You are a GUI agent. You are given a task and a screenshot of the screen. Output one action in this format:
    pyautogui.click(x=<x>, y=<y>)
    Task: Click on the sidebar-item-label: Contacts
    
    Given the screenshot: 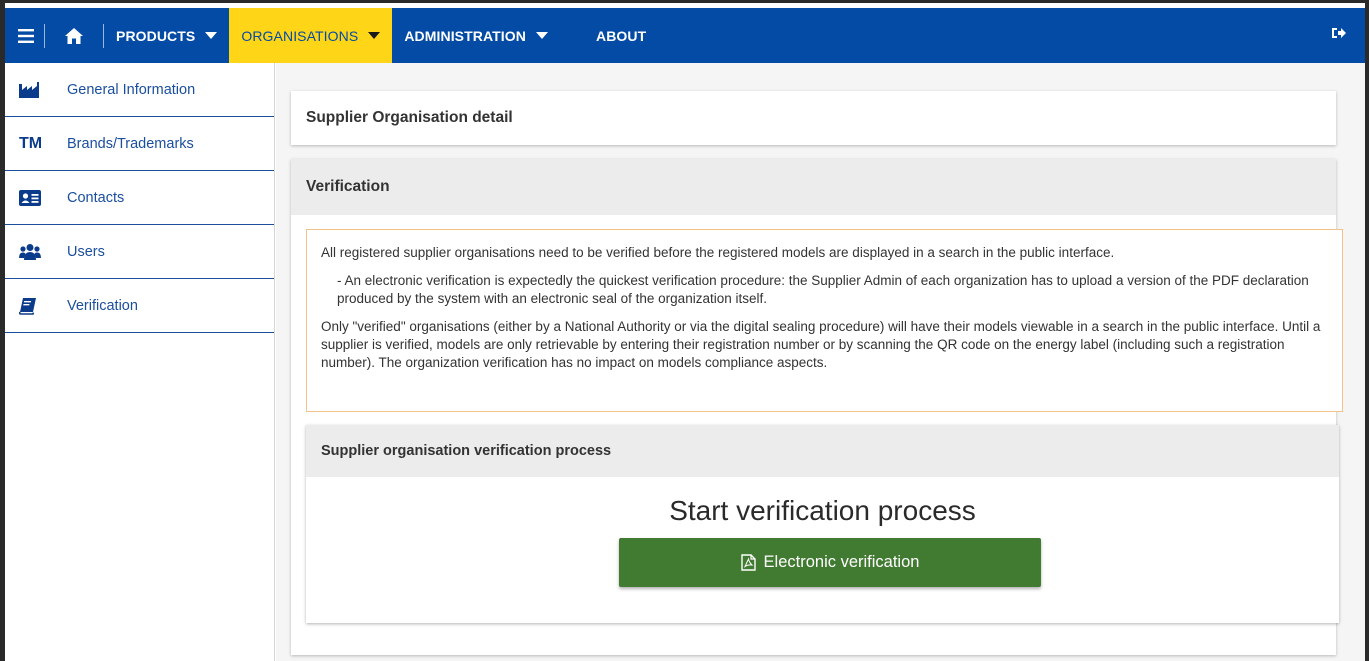 What is the action you would take?
    pyautogui.click(x=96, y=197)
    